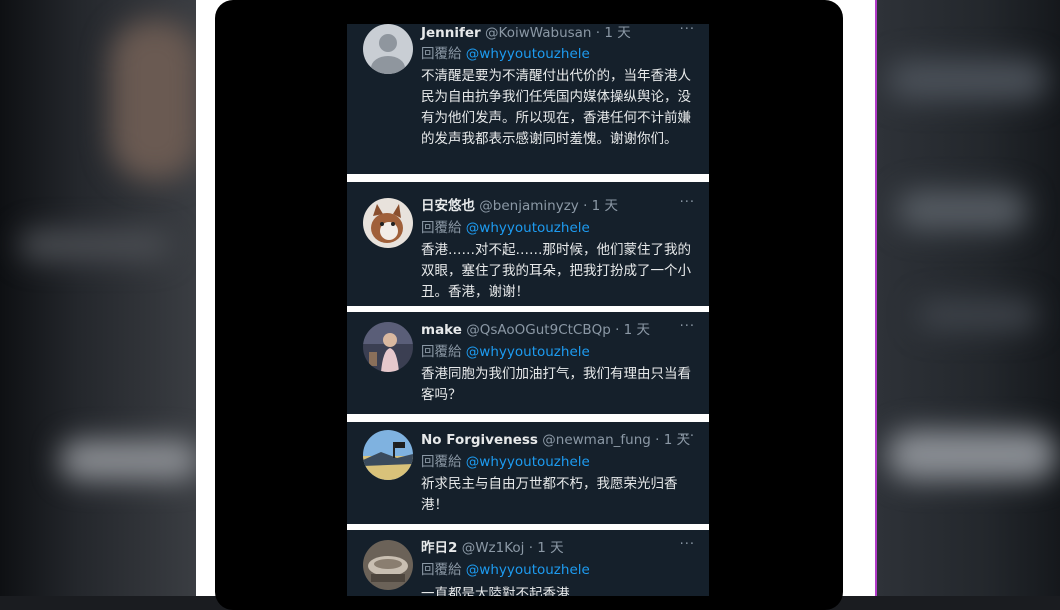 The height and width of the screenshot is (610, 1060). I want to click on author-name: make, so click(441, 330).